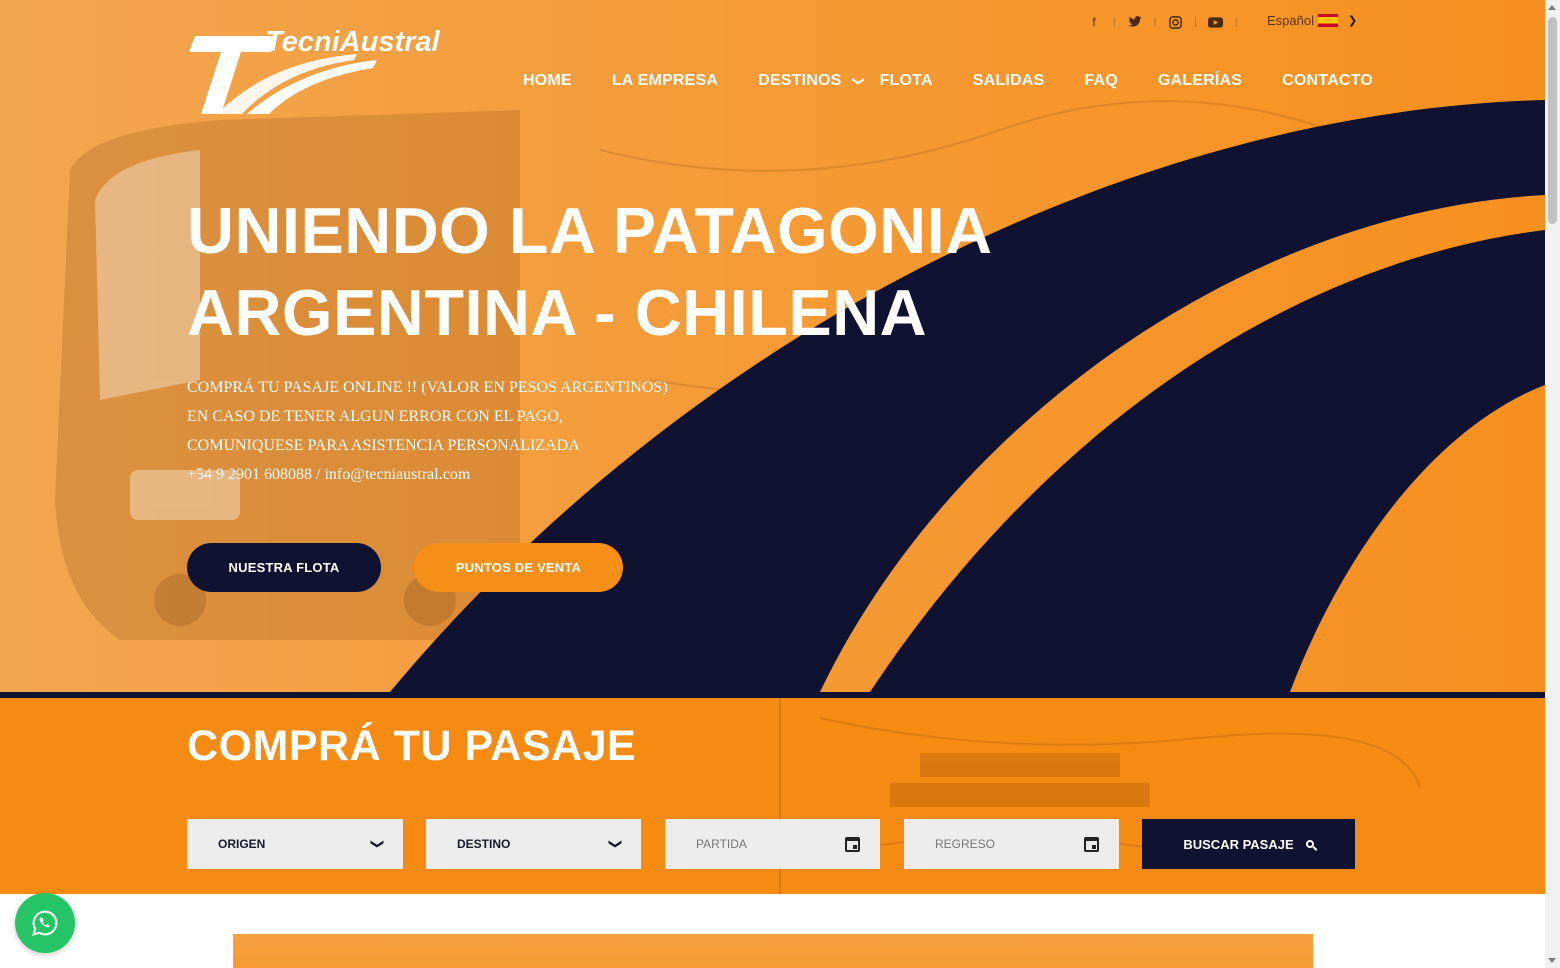  I want to click on content-banner, so click(773, 951).